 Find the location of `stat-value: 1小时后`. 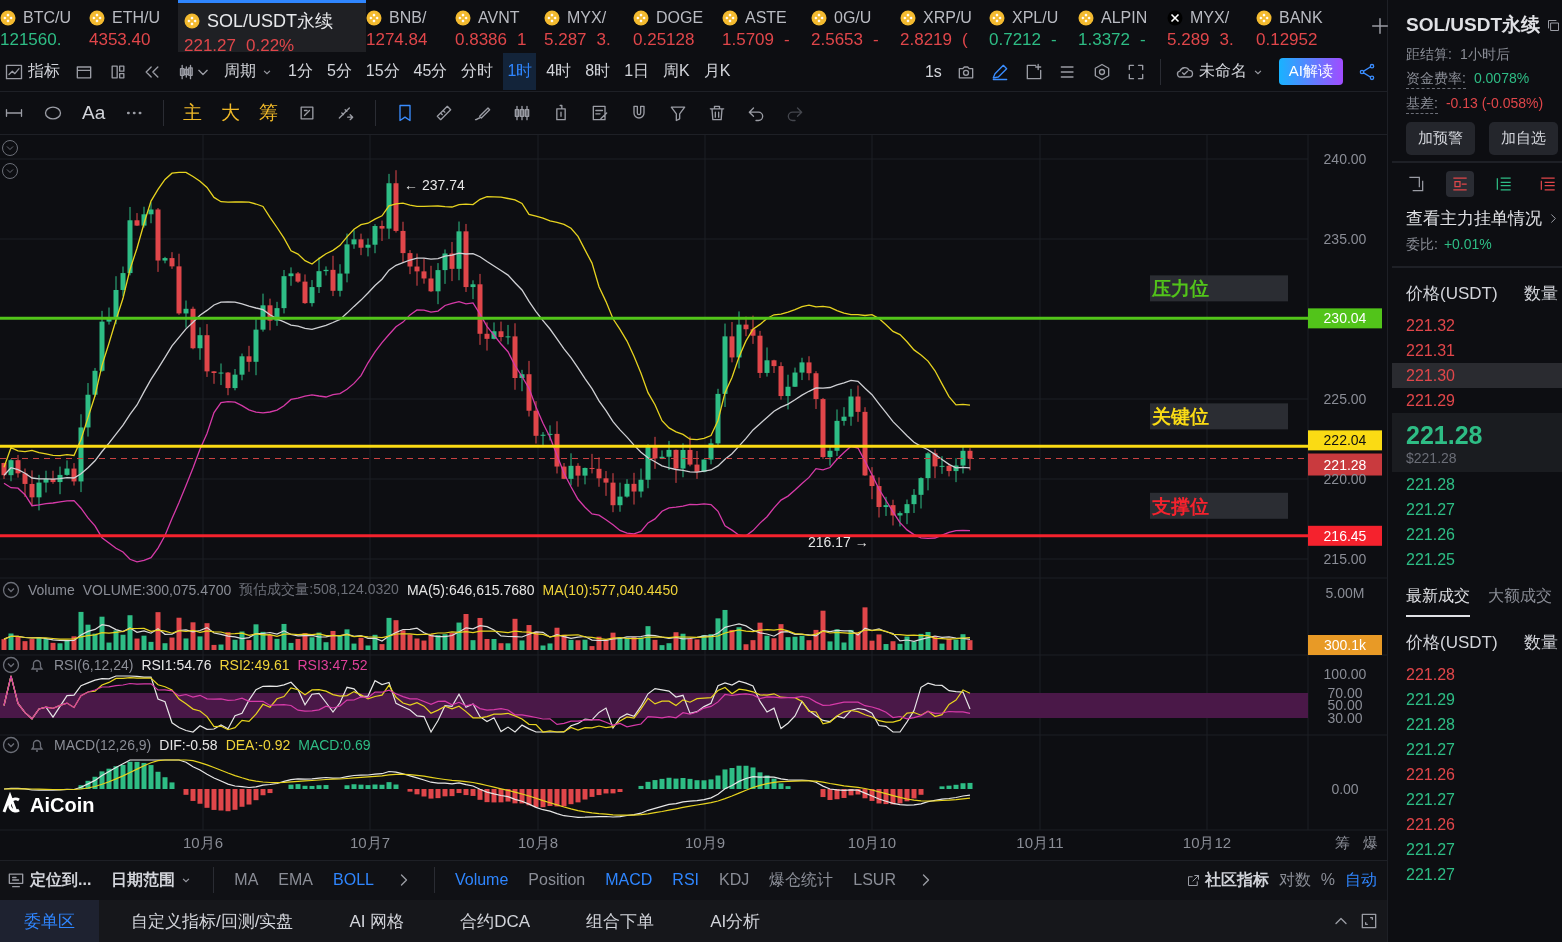

stat-value: 1小时后 is located at coordinates (1484, 55).